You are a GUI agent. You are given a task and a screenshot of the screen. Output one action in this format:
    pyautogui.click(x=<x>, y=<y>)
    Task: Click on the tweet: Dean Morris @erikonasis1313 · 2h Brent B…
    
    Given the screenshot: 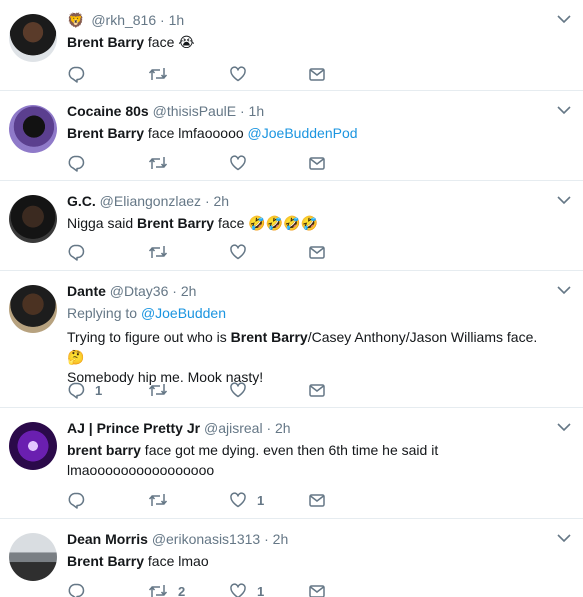 What is the action you would take?
    pyautogui.click(x=291, y=558)
    